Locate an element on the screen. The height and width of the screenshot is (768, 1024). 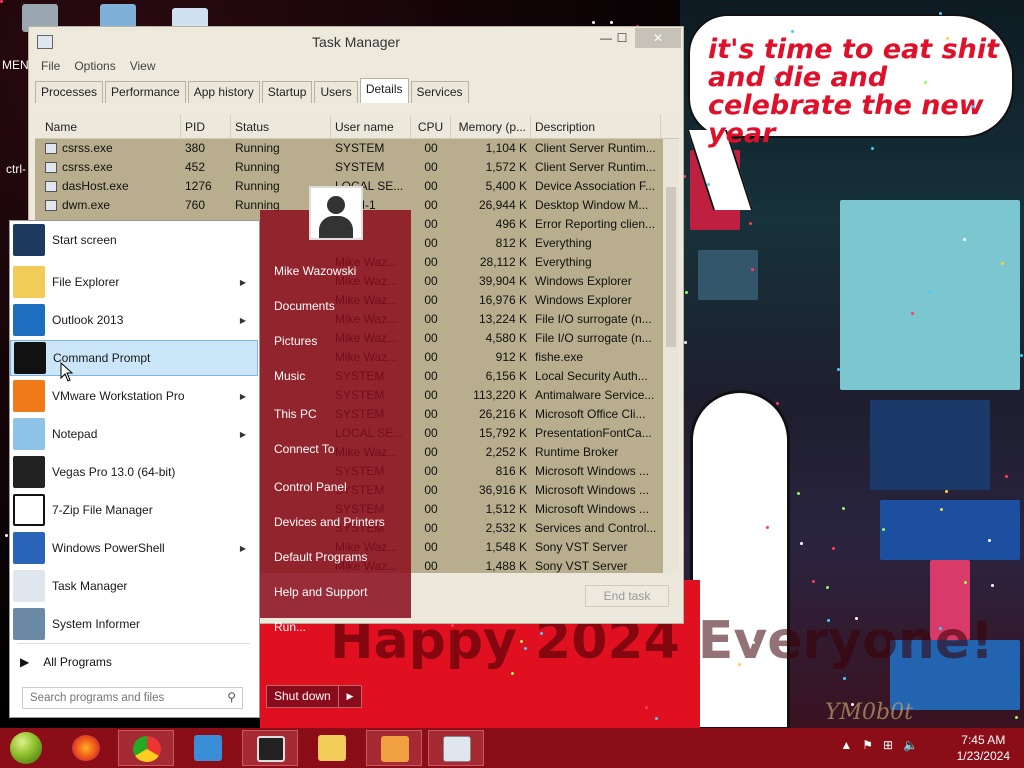
start-item-cmd: Command Prompt is located at coordinates (134, 358).